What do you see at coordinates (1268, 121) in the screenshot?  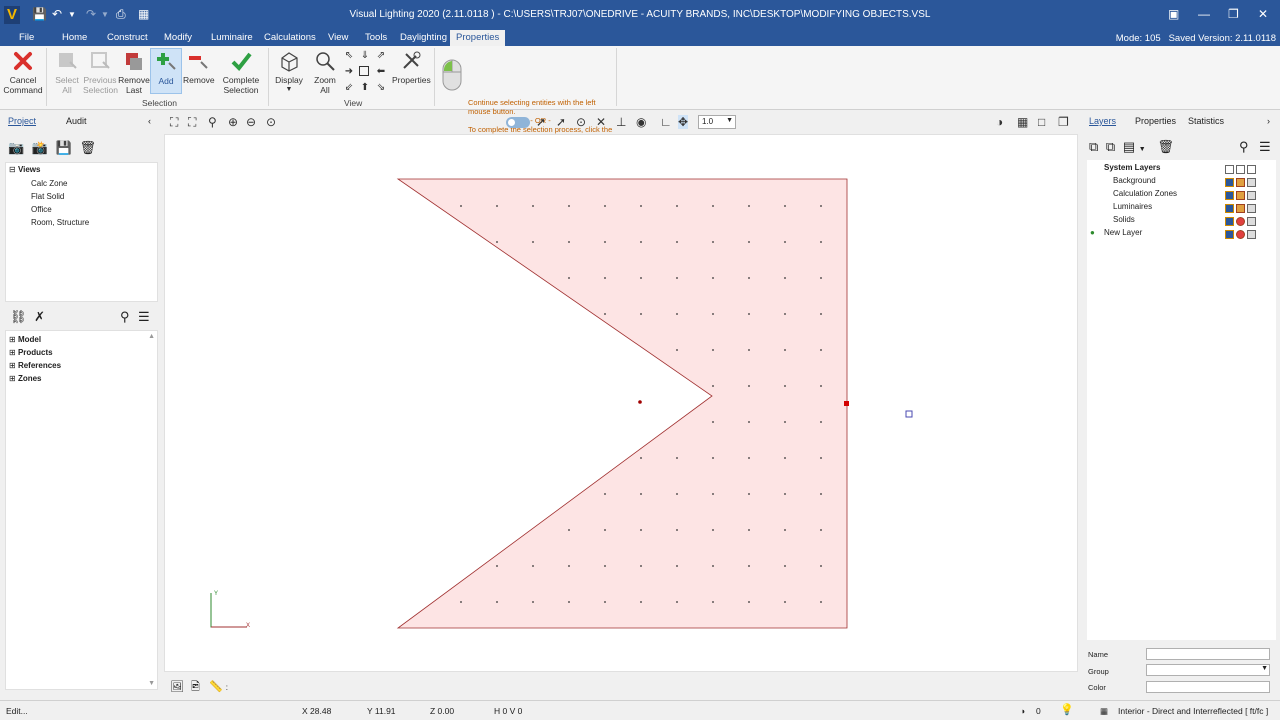 I see `expand-right-icon: ›` at bounding box center [1268, 121].